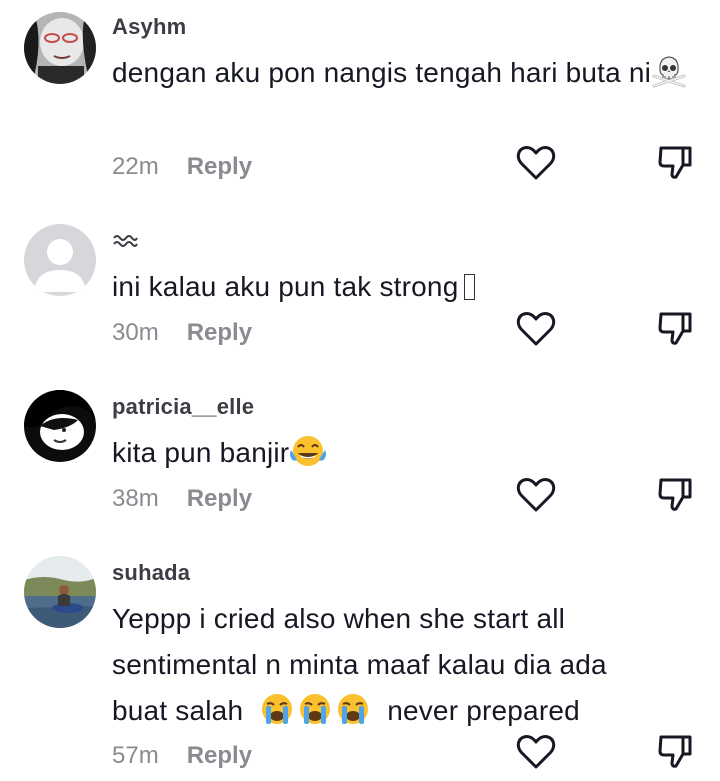 The image size is (720, 781). Describe the element at coordinates (149, 27) in the screenshot. I see `username: Asyhm` at that location.